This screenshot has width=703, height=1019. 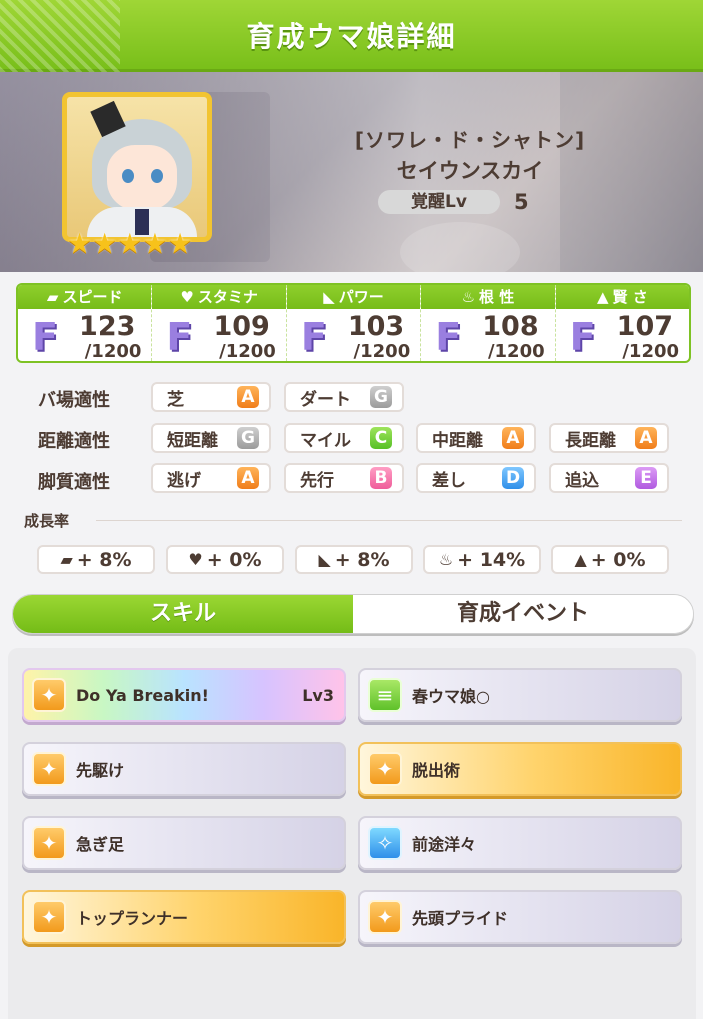 I want to click on skill-card: ✦ 脱出術, so click(x=520, y=769).